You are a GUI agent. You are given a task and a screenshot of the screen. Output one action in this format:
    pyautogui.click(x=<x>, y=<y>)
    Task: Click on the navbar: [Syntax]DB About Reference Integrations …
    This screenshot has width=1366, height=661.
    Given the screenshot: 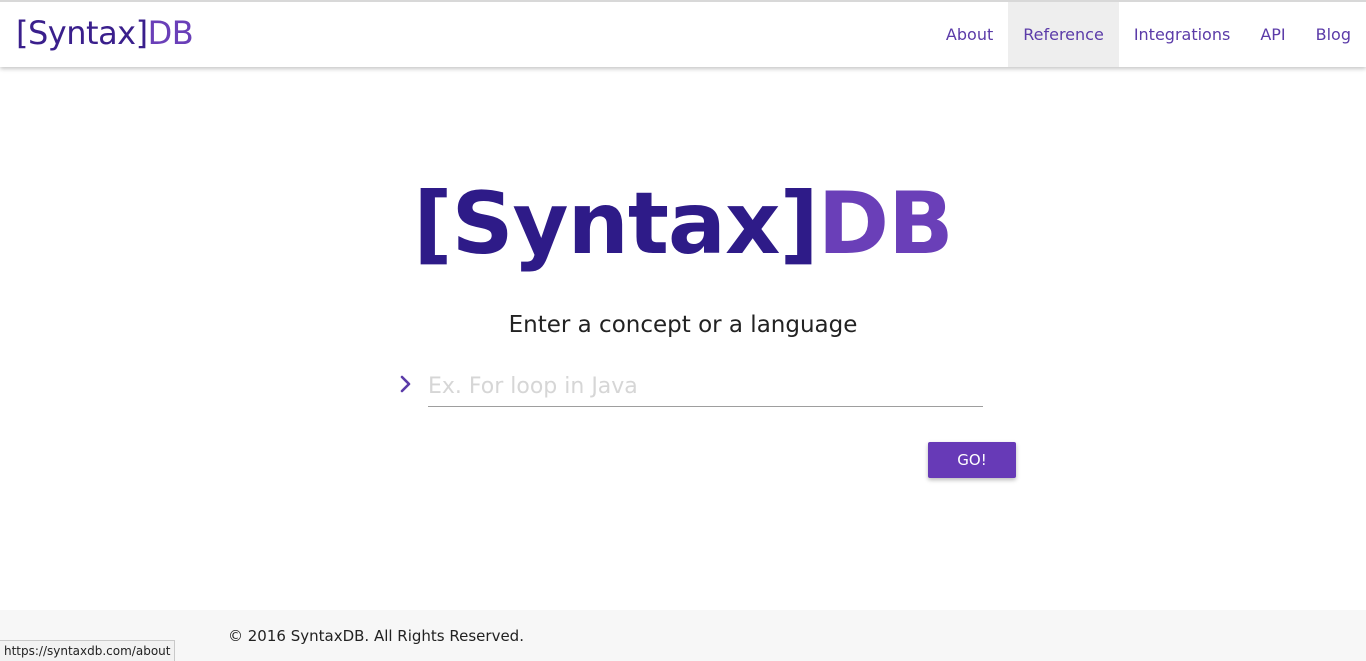 What is the action you would take?
    pyautogui.click(x=683, y=33)
    